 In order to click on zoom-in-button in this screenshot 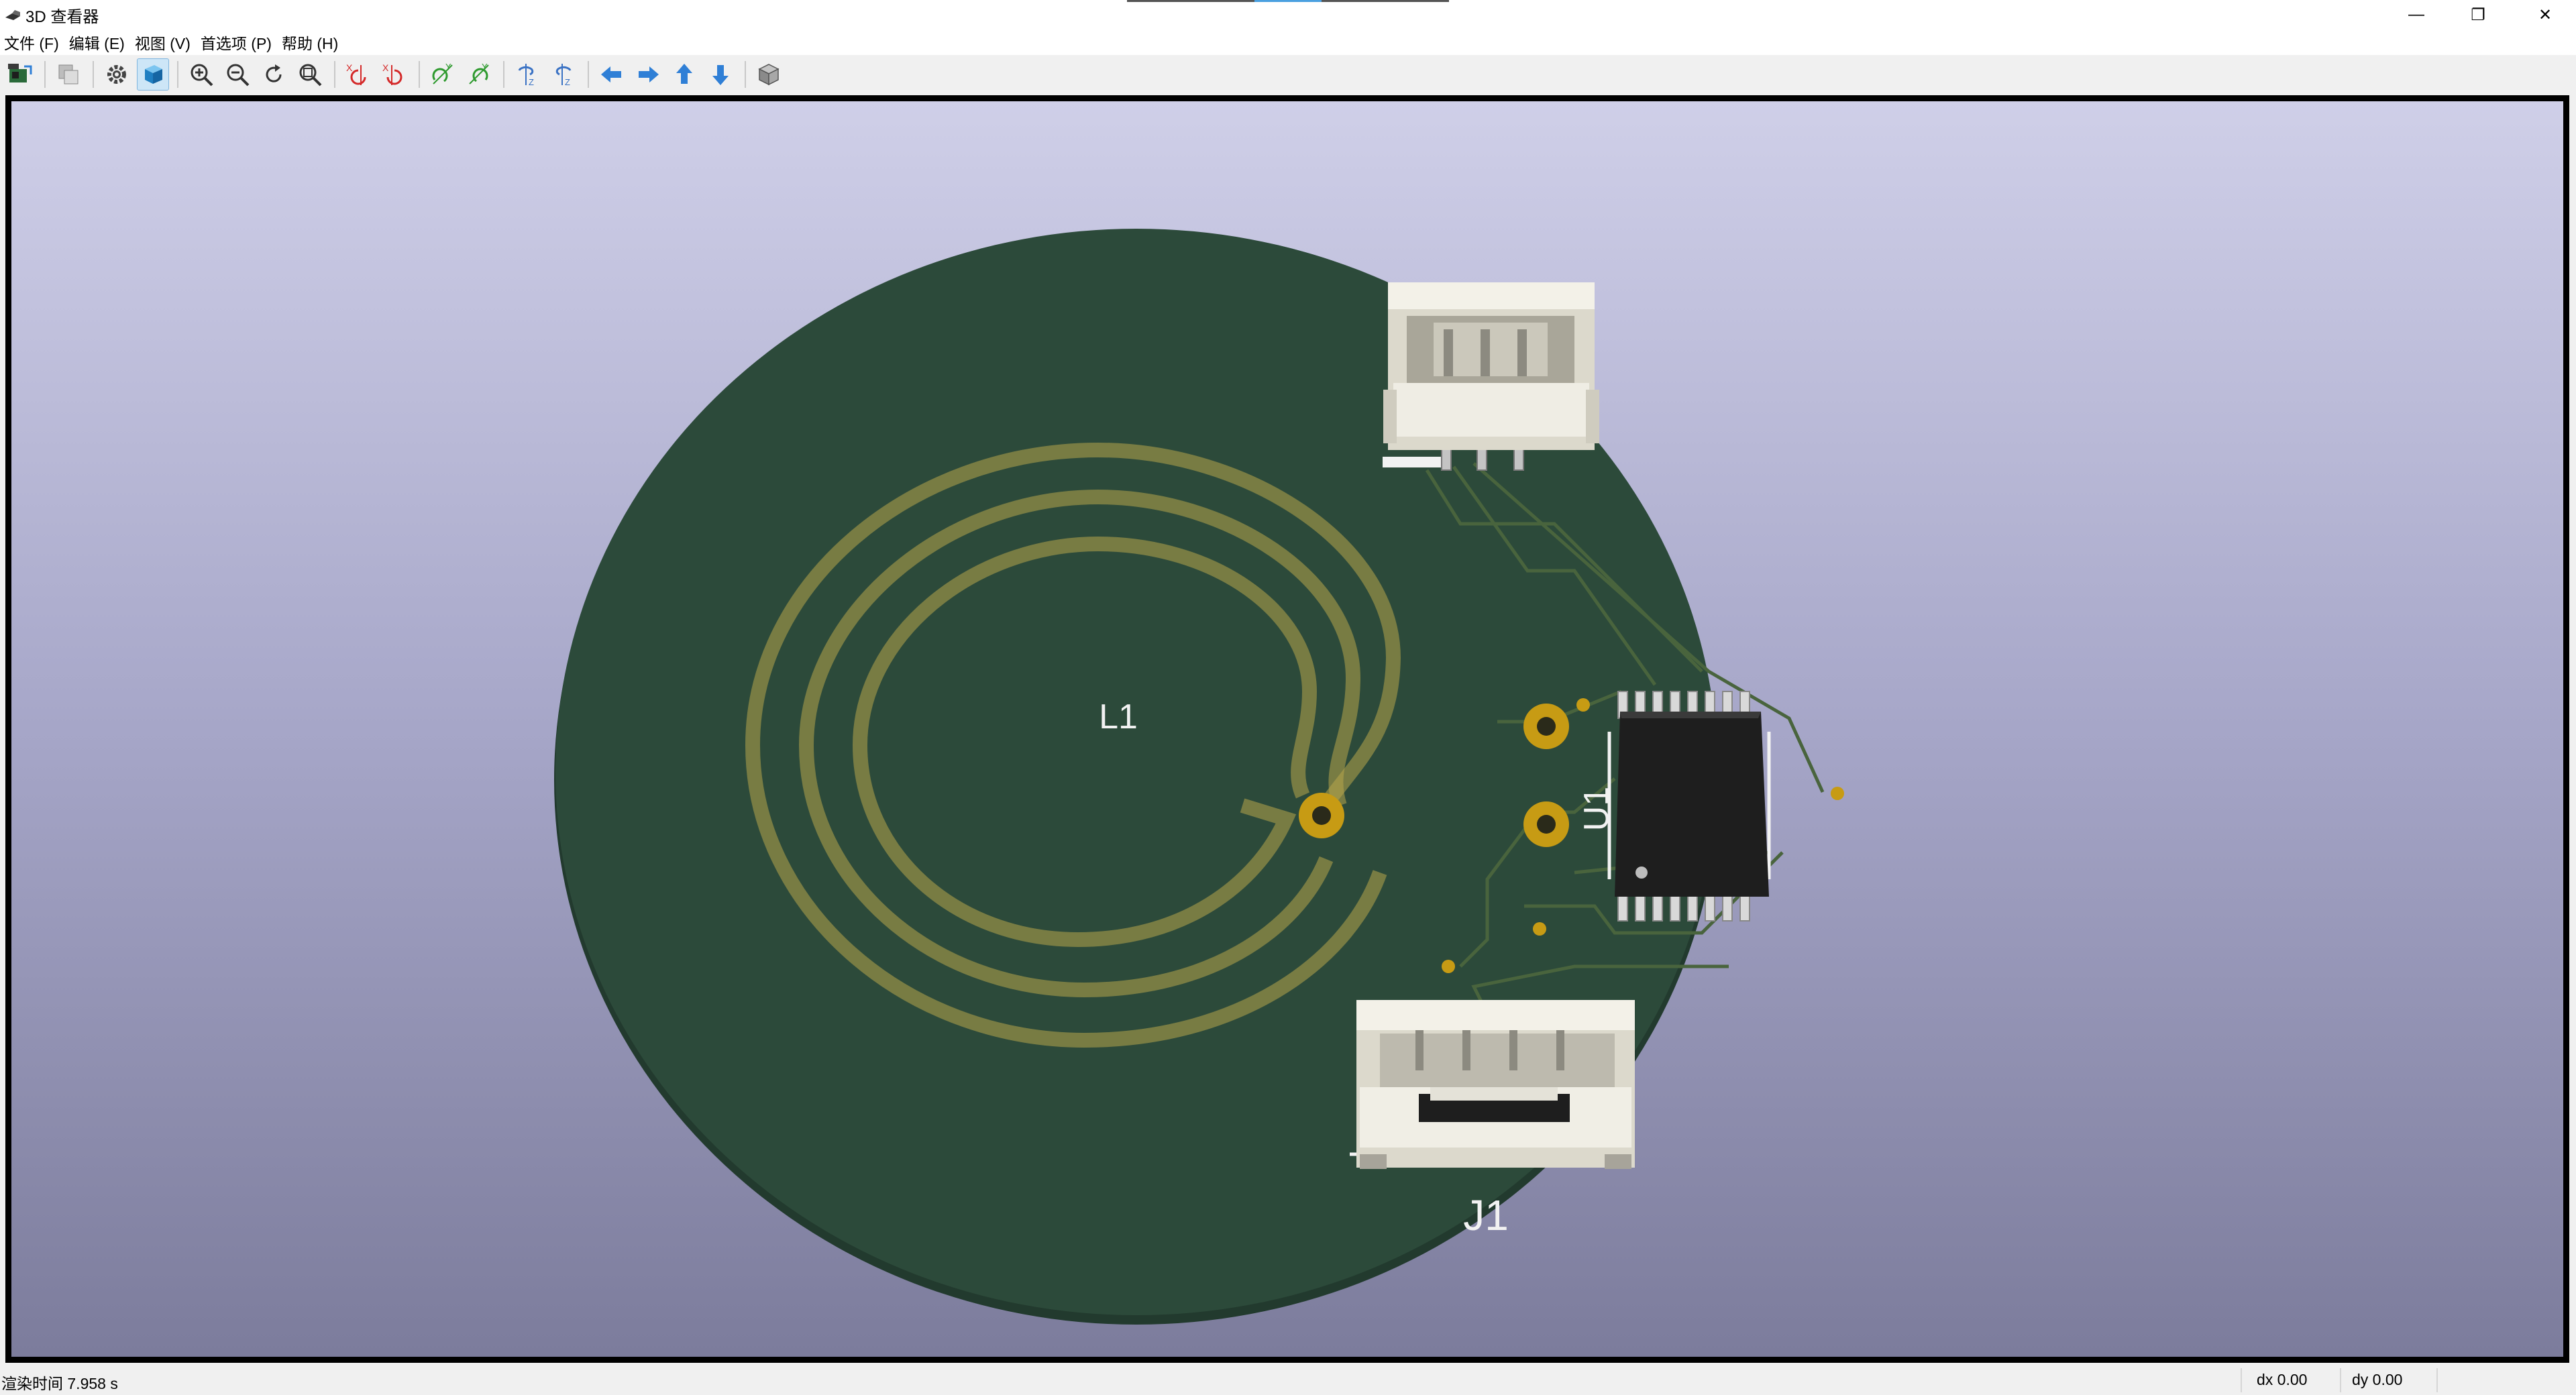, I will do `click(201, 74)`.